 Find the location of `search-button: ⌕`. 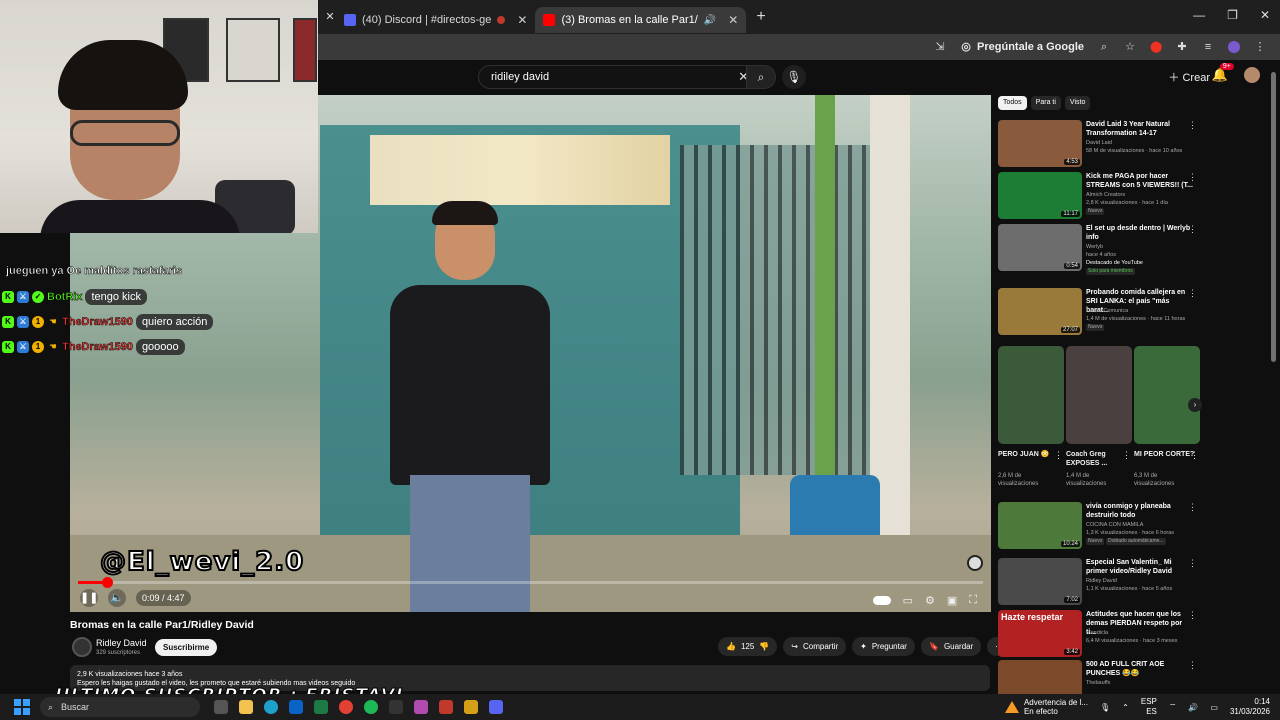

search-button: ⌕ is located at coordinates (761, 77).